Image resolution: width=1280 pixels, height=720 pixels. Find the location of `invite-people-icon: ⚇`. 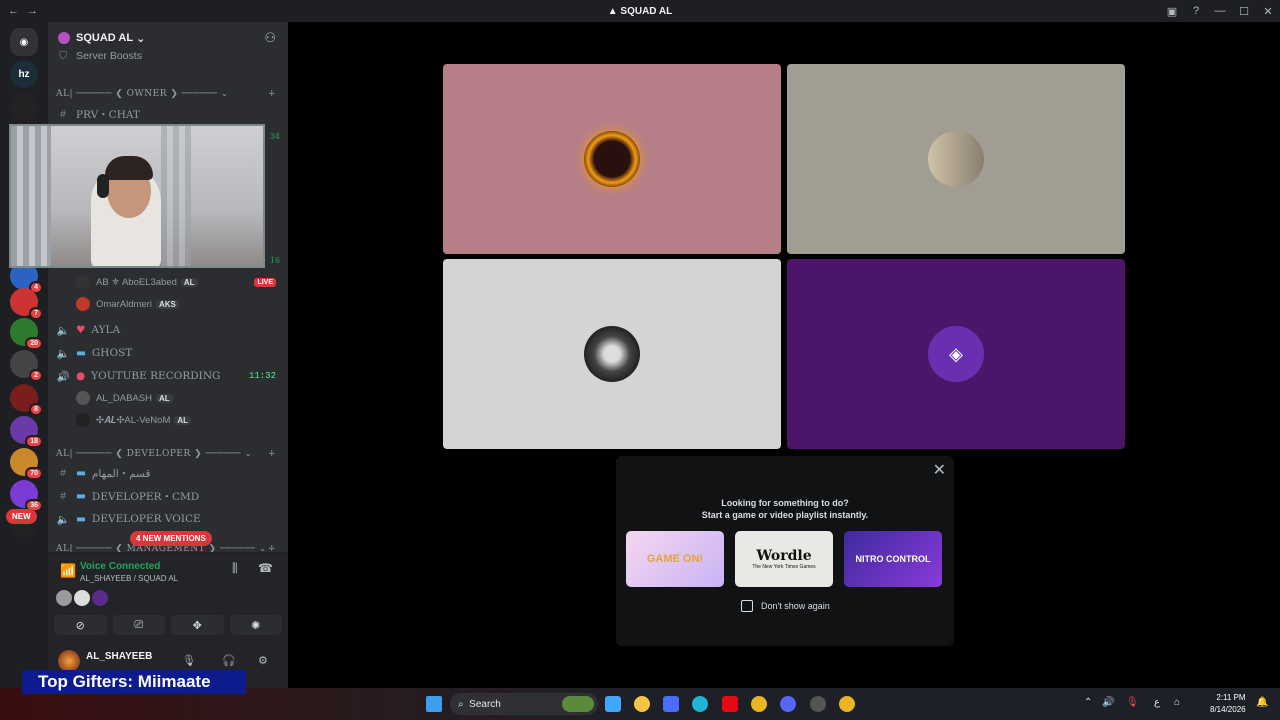

invite-people-icon: ⚇ is located at coordinates (270, 38).